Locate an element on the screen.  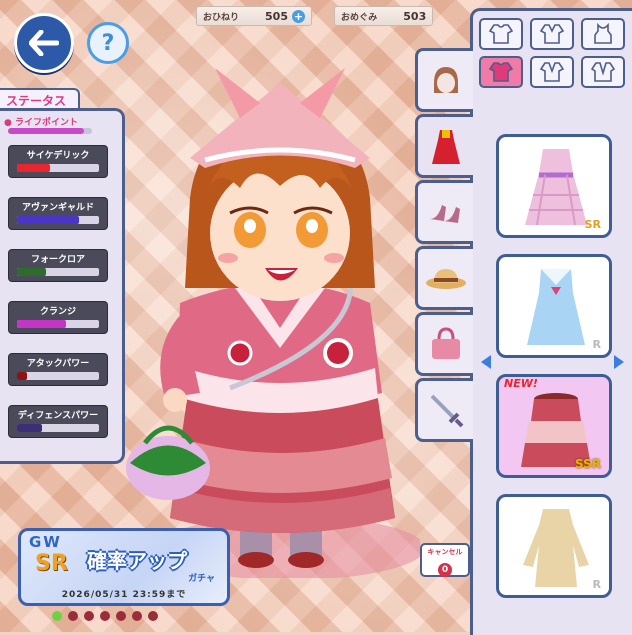
wardrobe-item: SR is located at coordinates (554, 186).